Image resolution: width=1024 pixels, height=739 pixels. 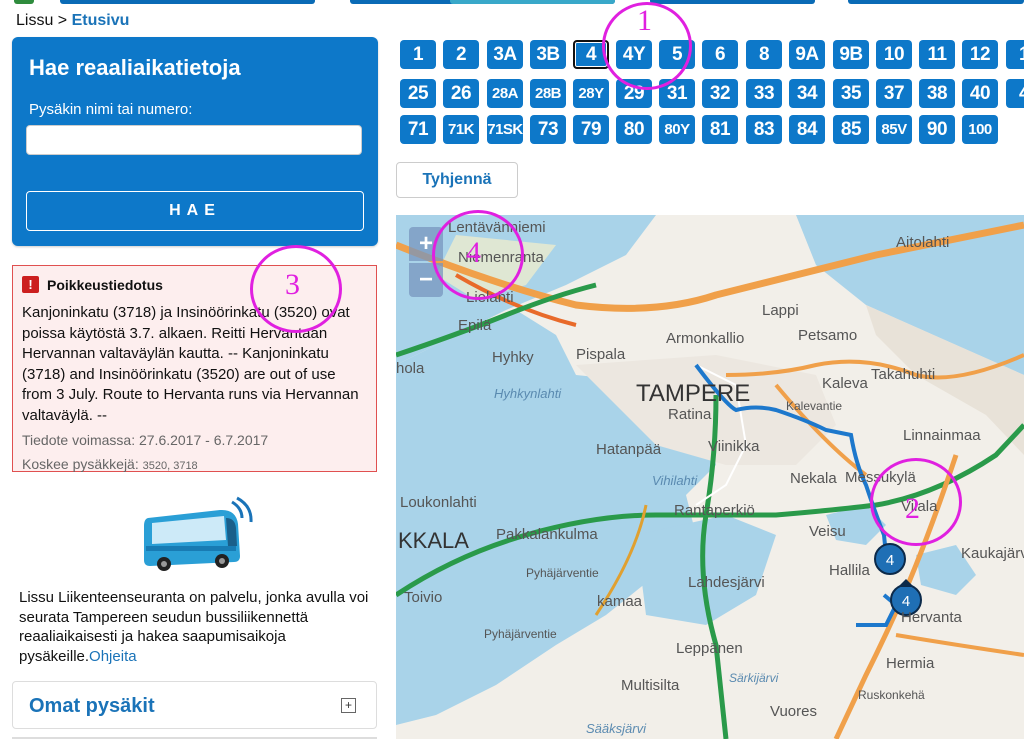 I want to click on bus-icon, so click(x=198, y=533).